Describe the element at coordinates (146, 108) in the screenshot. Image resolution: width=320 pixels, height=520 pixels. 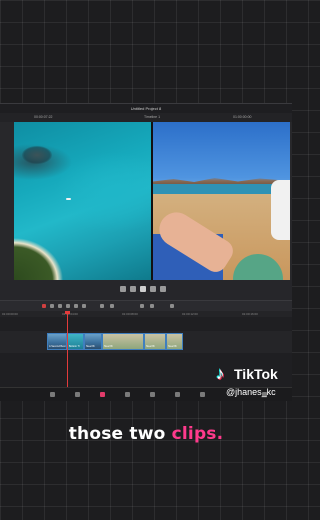
I see `window-title: Untitled Project 8` at that location.